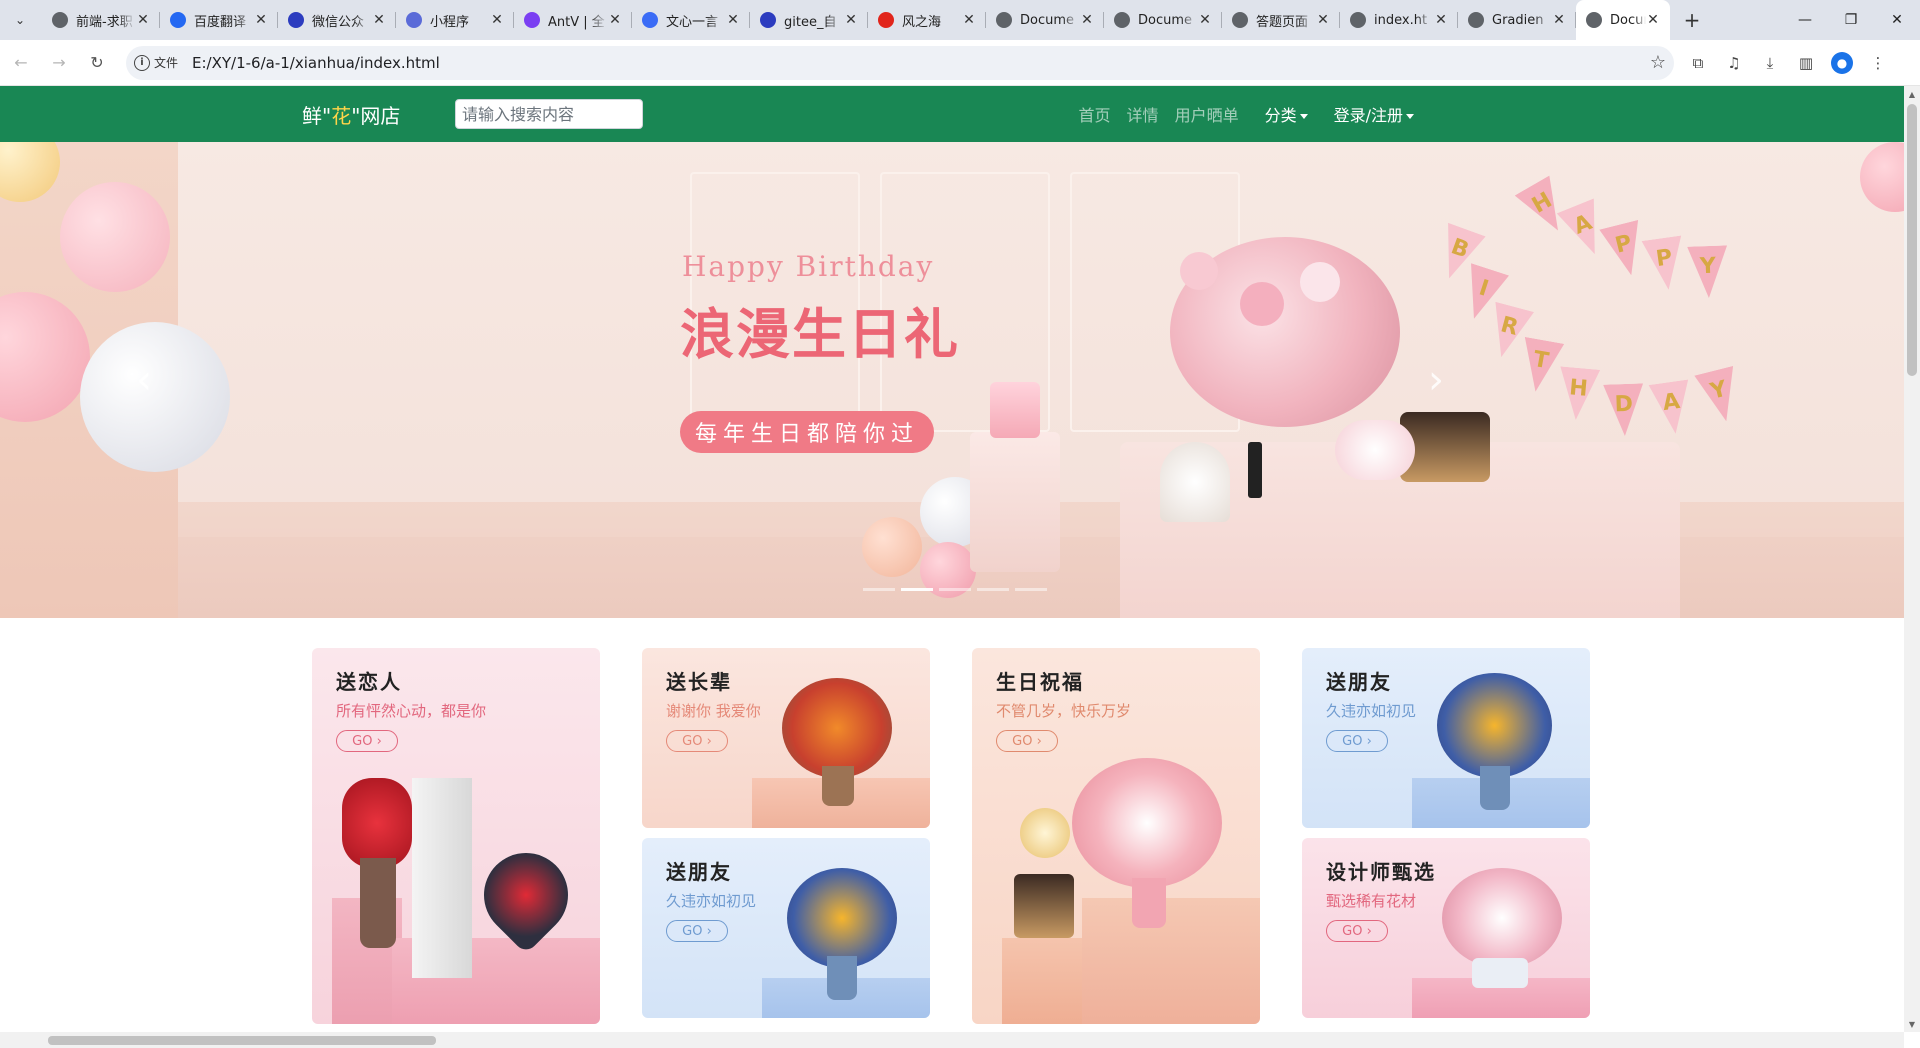  I want to click on browser-tab: 答题页面 ✕, so click(1281, 20).